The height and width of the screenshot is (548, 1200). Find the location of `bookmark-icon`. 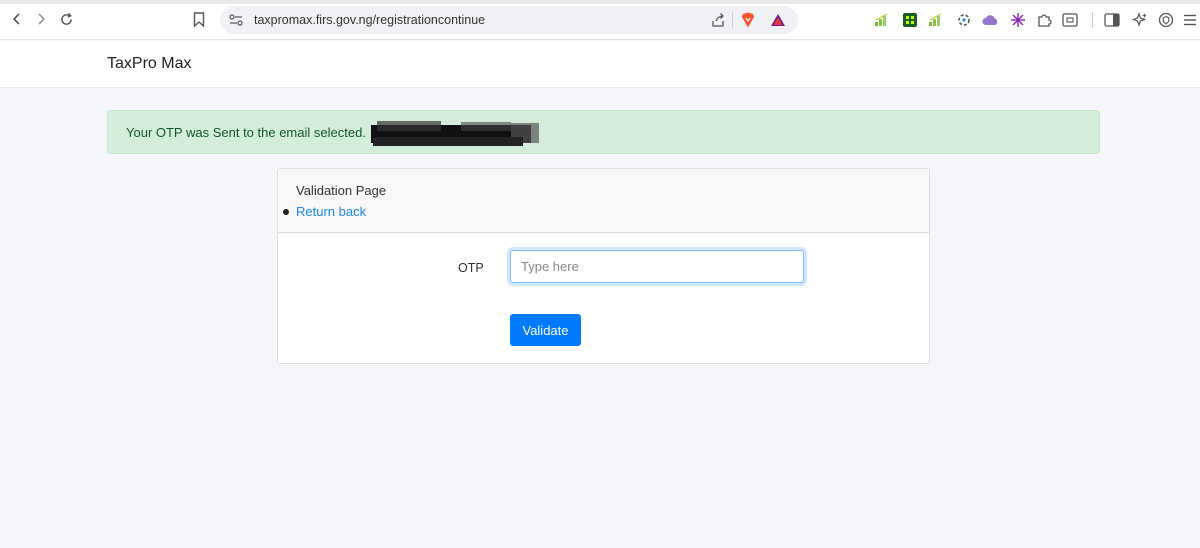

bookmark-icon is located at coordinates (199, 19).